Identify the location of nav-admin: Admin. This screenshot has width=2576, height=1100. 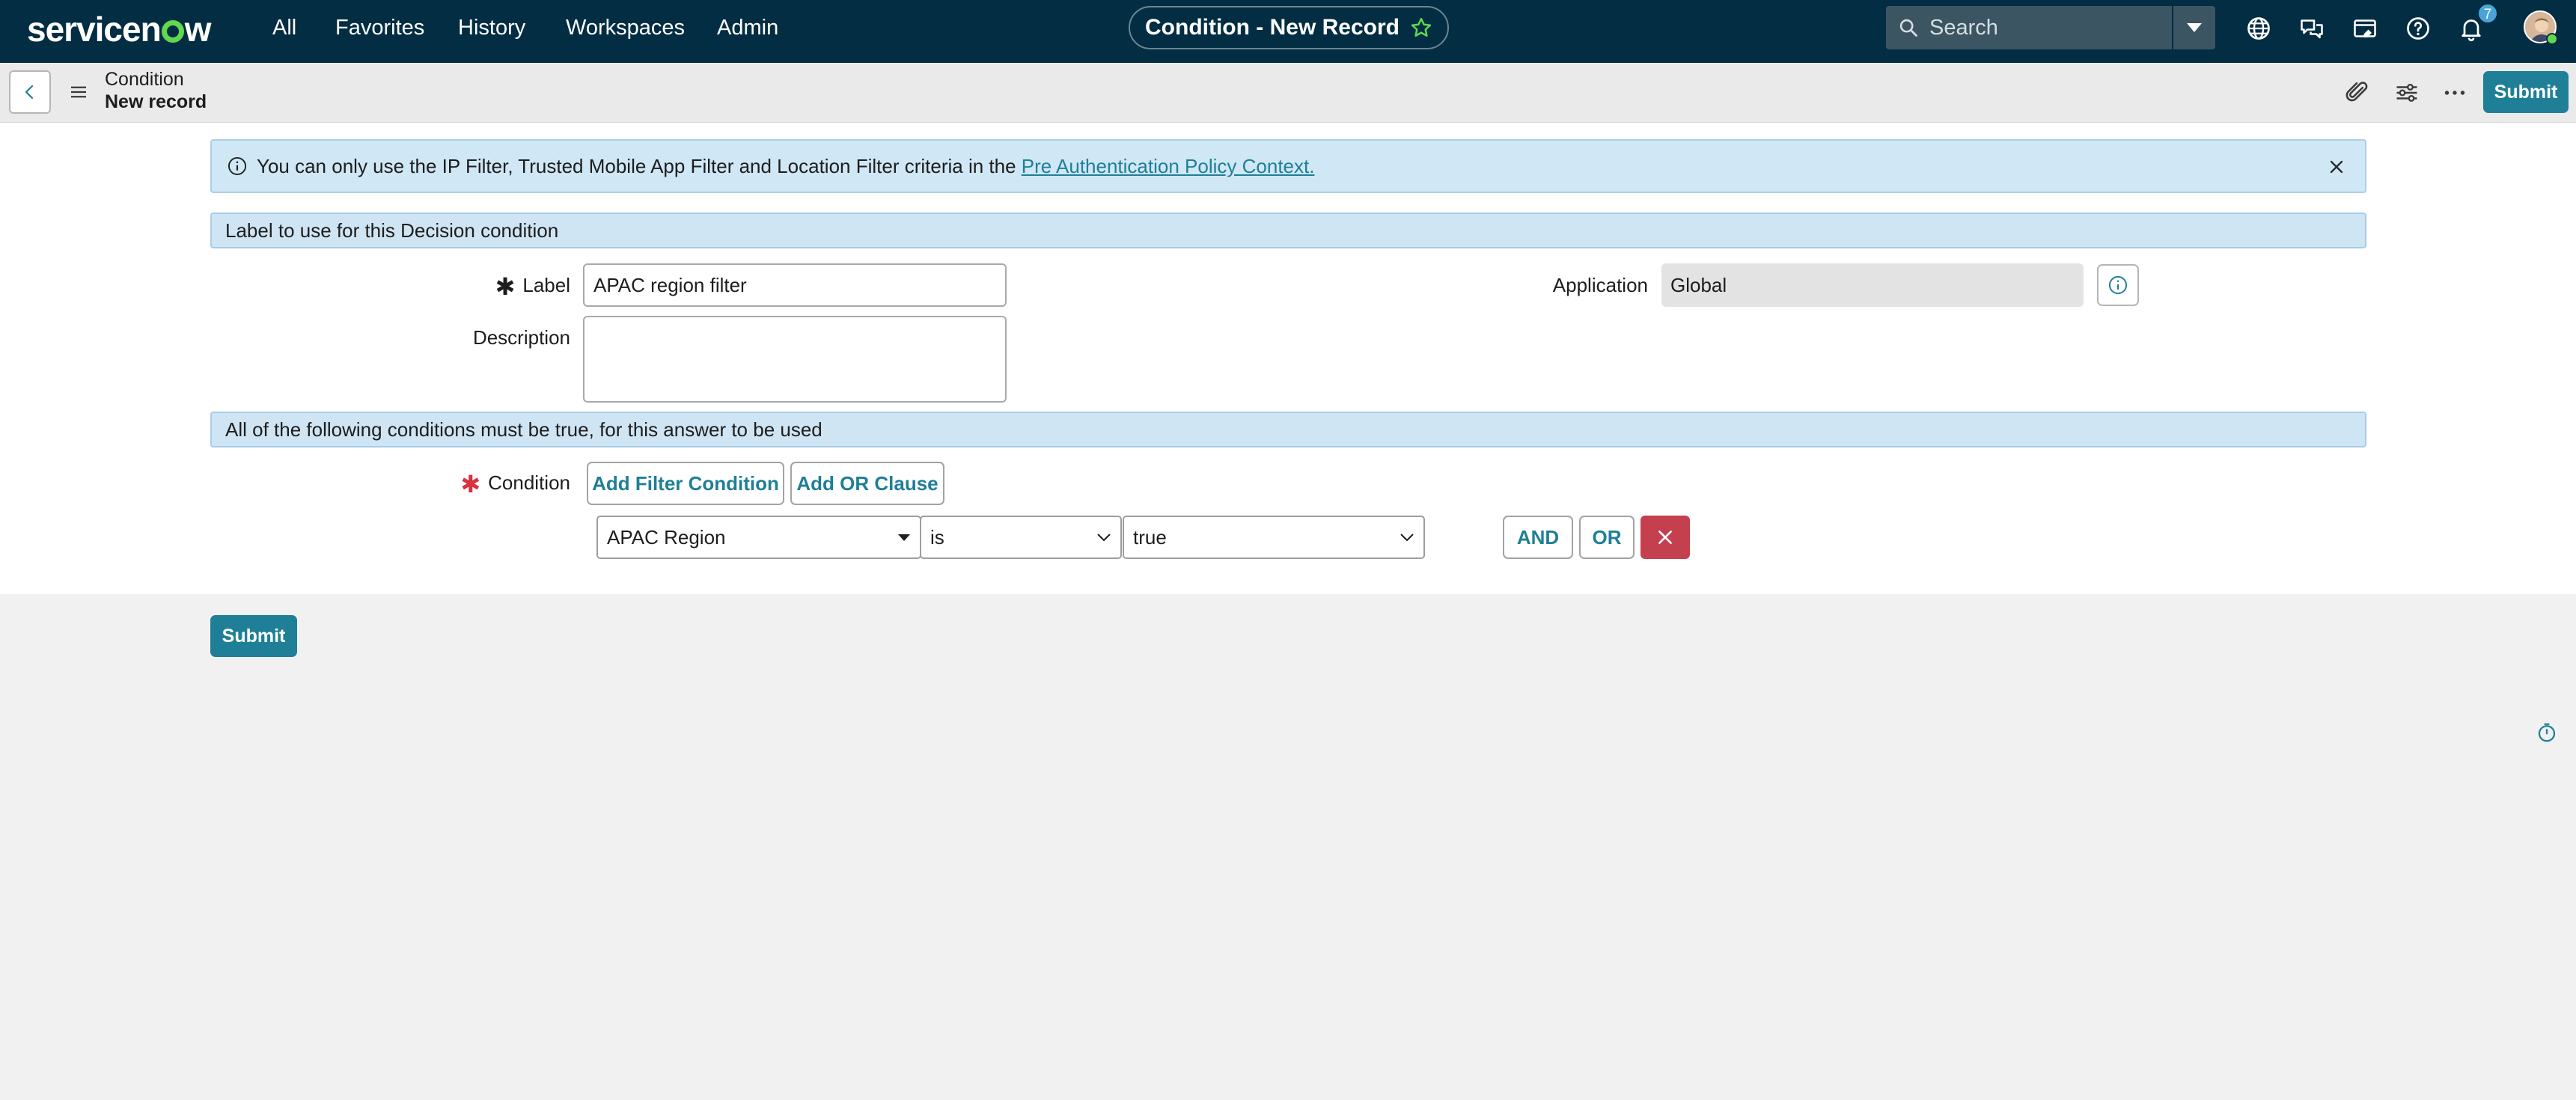
(747, 28).